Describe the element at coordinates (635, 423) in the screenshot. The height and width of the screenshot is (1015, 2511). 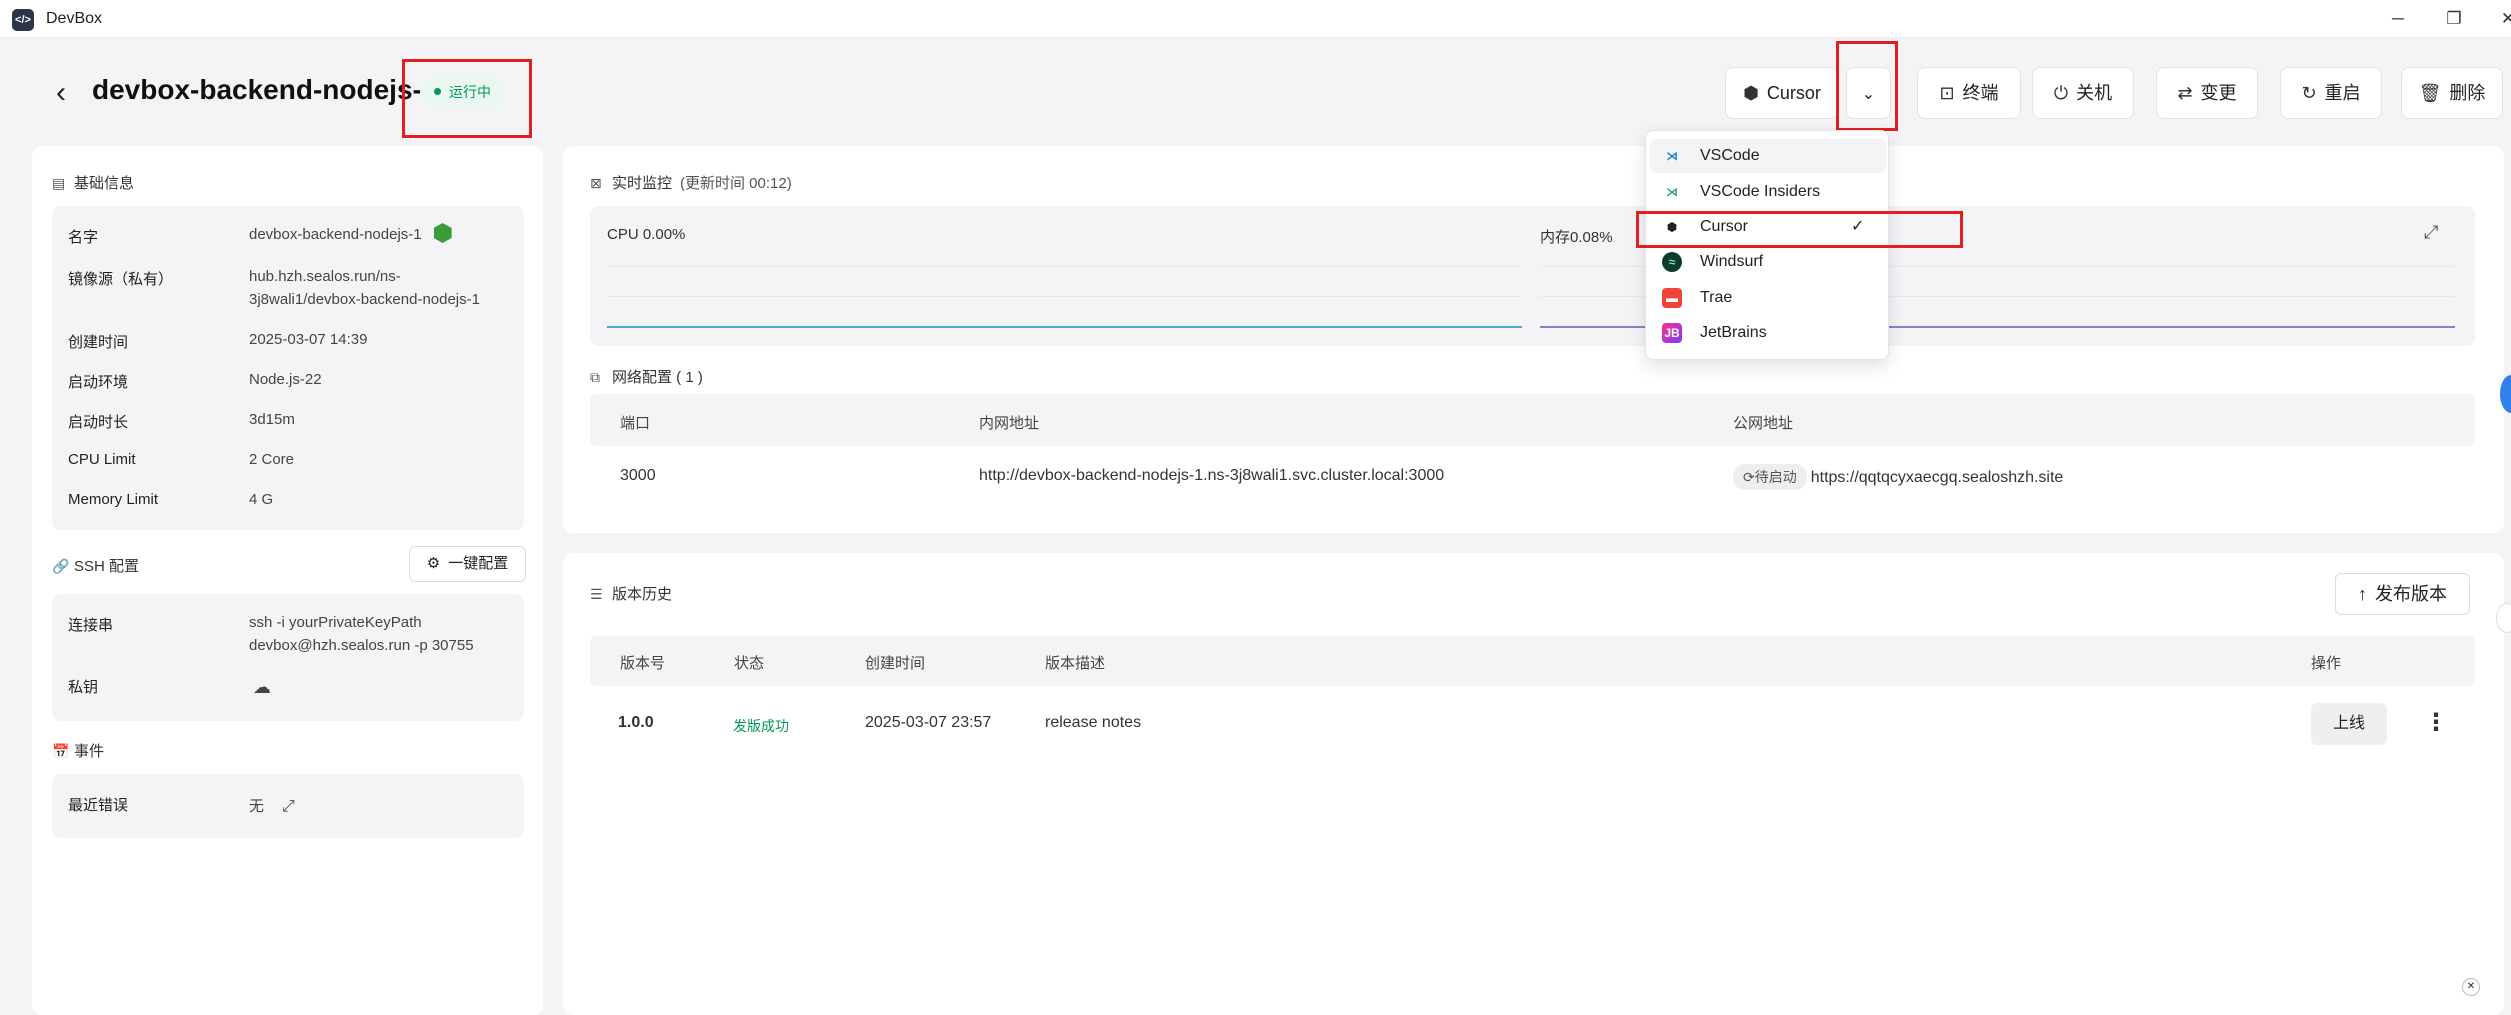
I see `col-port: 端口` at that location.